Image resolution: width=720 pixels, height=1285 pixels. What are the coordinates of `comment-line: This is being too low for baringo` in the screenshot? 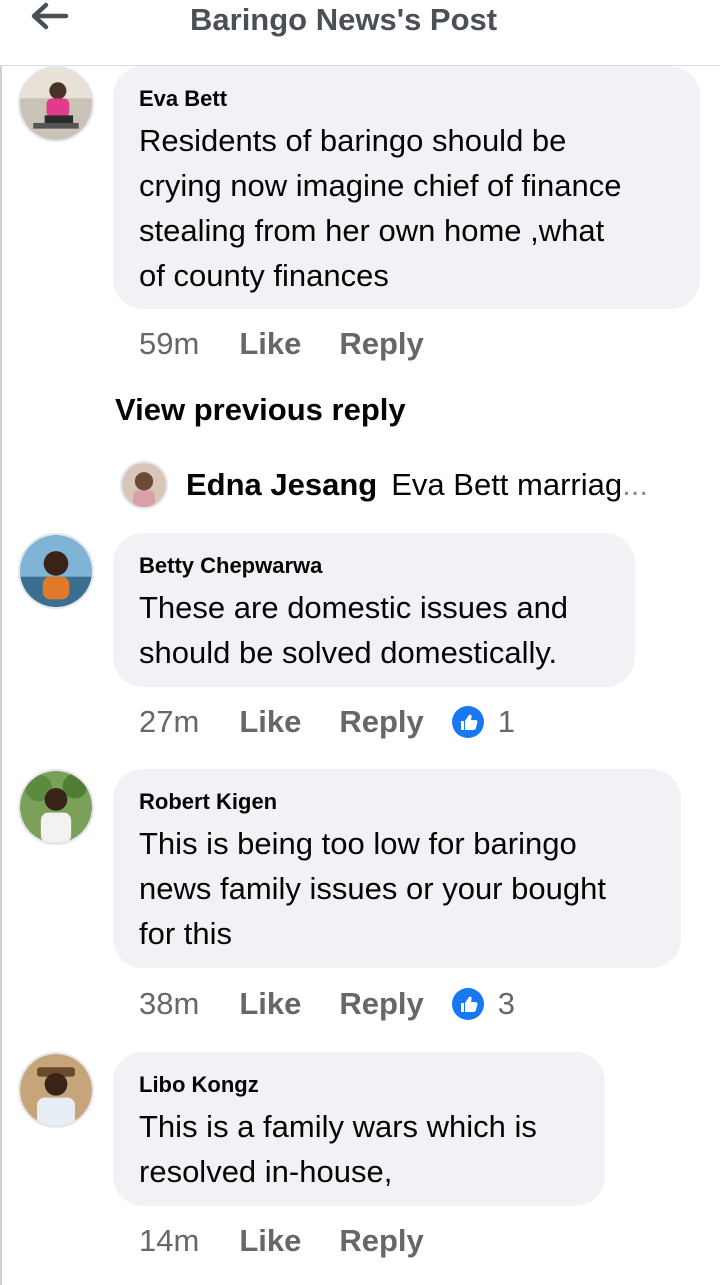 It's located at (358, 843).